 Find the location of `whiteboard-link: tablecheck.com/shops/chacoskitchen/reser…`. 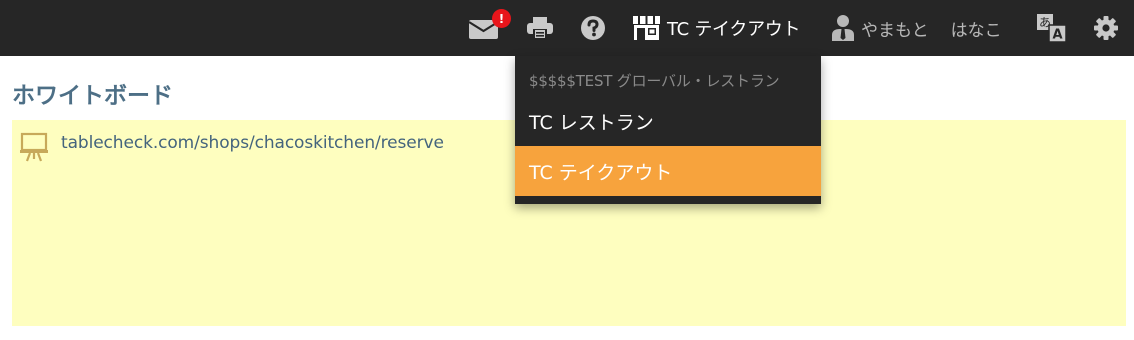

whiteboard-link: tablecheck.com/shops/chacoskitchen/reser… is located at coordinates (252, 143).